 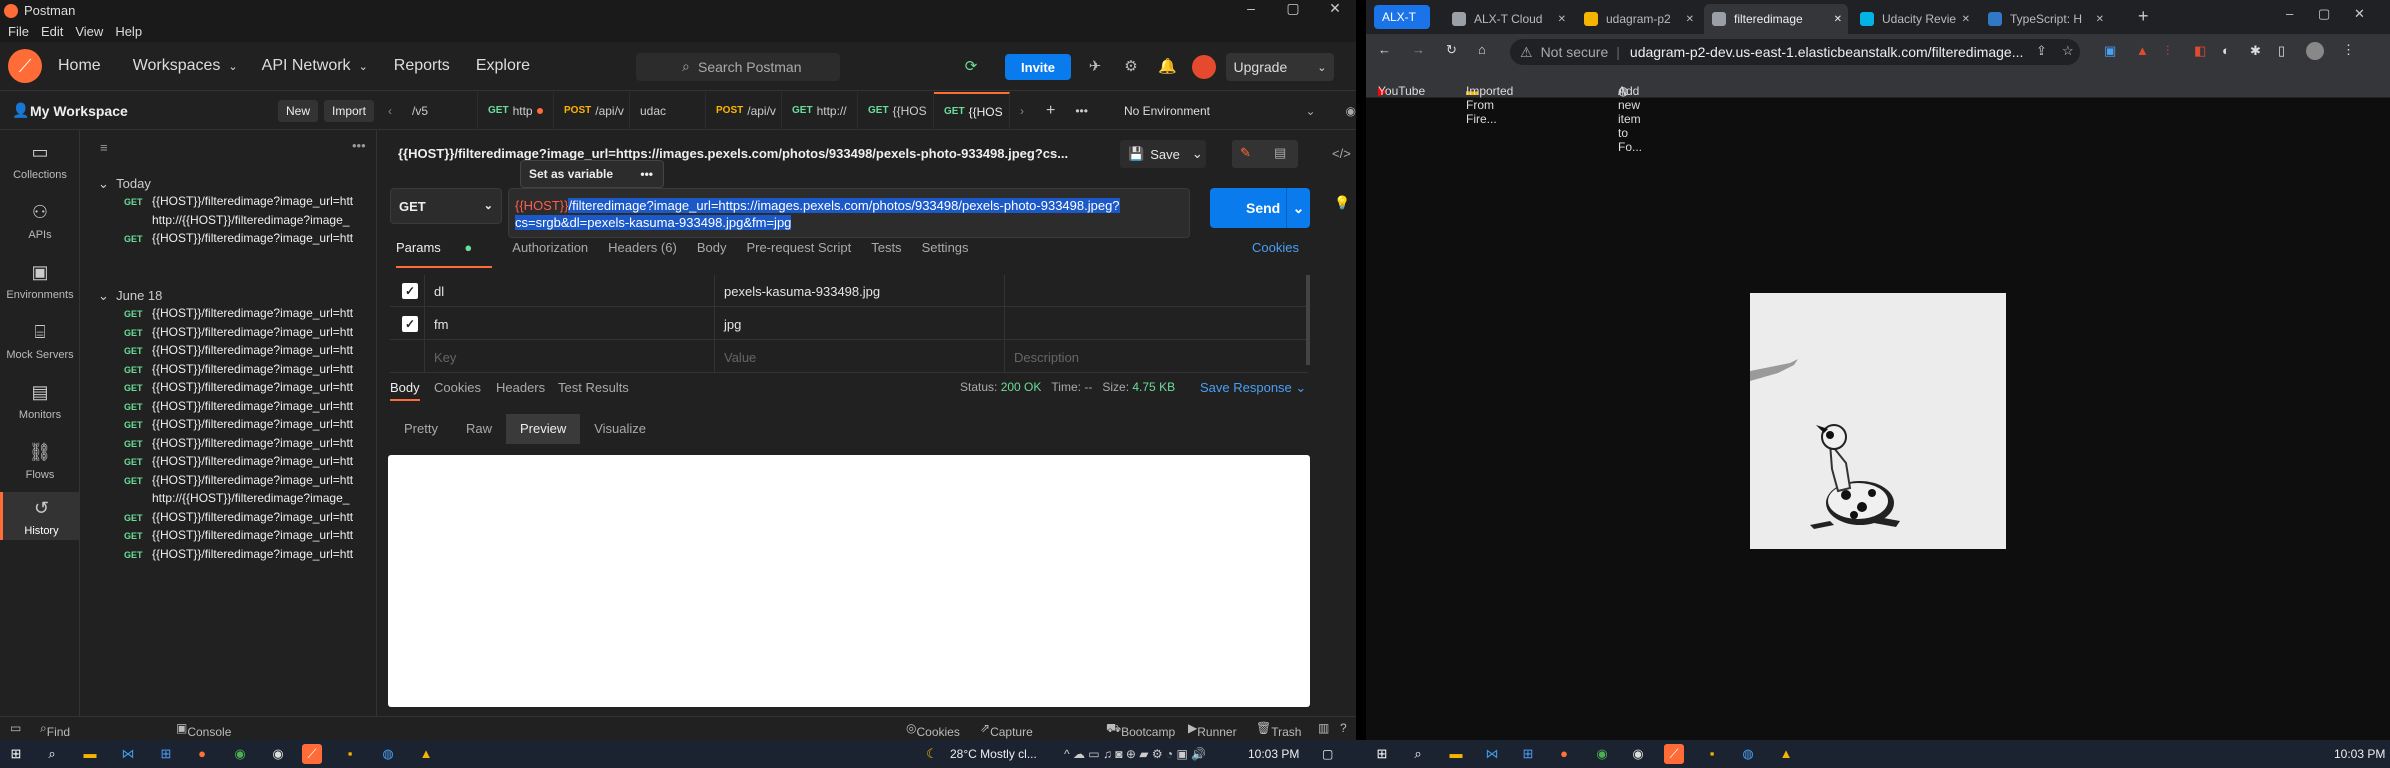 What do you see at coordinates (2281, 51) in the screenshot?
I see `sidebar-icon: ▯` at bounding box center [2281, 51].